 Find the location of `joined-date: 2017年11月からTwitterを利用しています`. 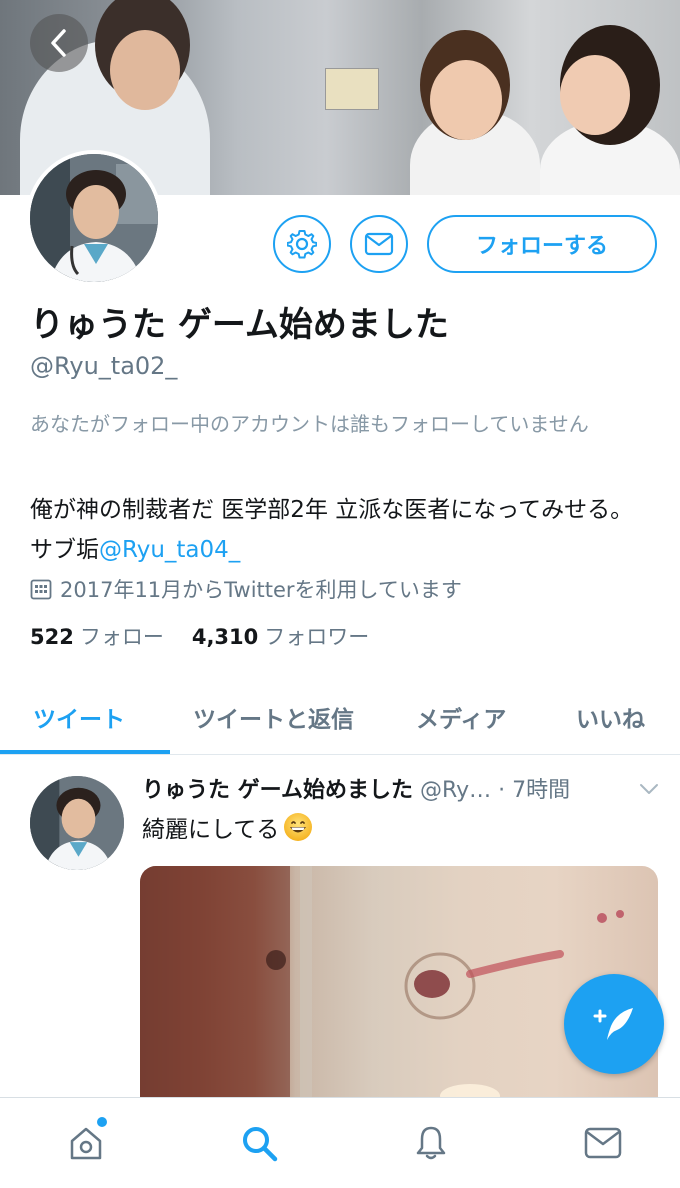

joined-date: 2017年11月からTwitterを利用しています is located at coordinates (246, 589).